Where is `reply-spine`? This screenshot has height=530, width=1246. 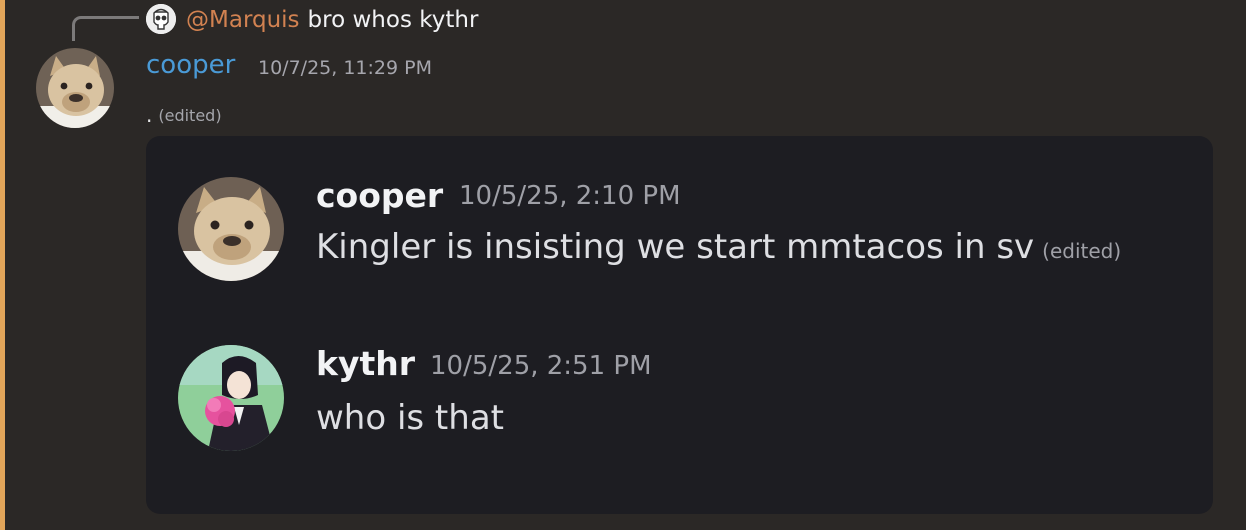
reply-spine is located at coordinates (105, 28).